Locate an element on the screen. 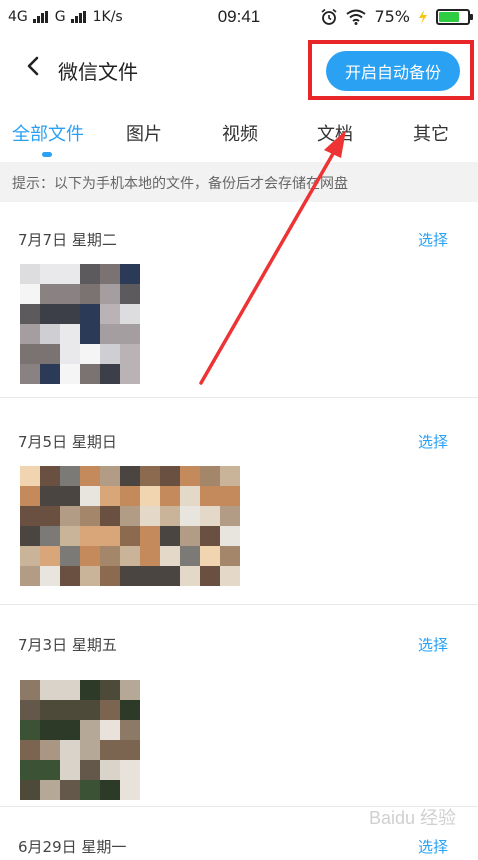 This screenshot has height=860, width=478. tab-images: 图片 is located at coordinates (144, 133).